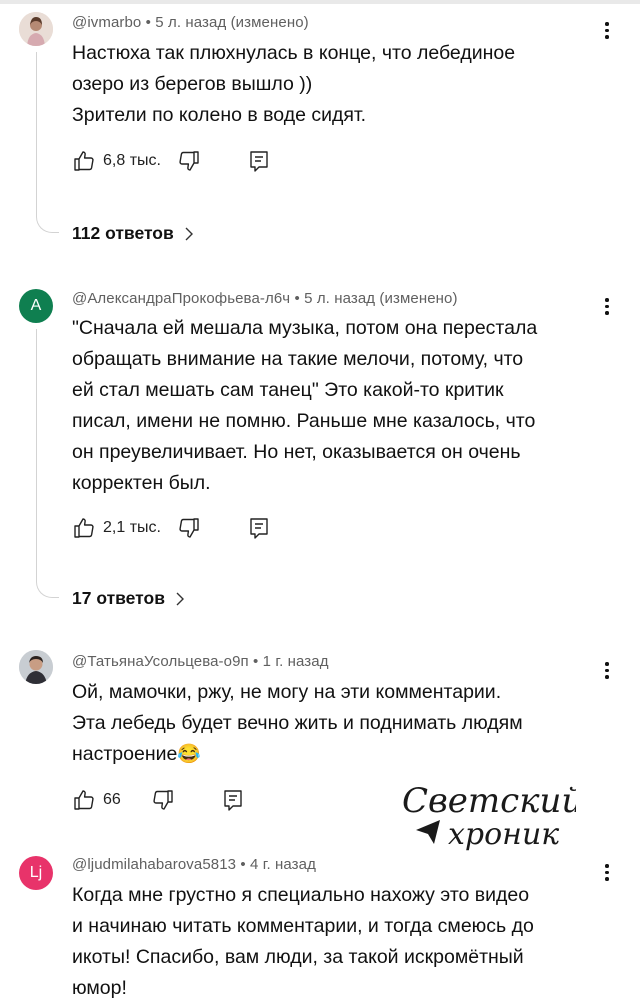 The height and width of the screenshot is (1008, 640). I want to click on comment-author: @АлександраПрокофьева-л6ч, so click(181, 298).